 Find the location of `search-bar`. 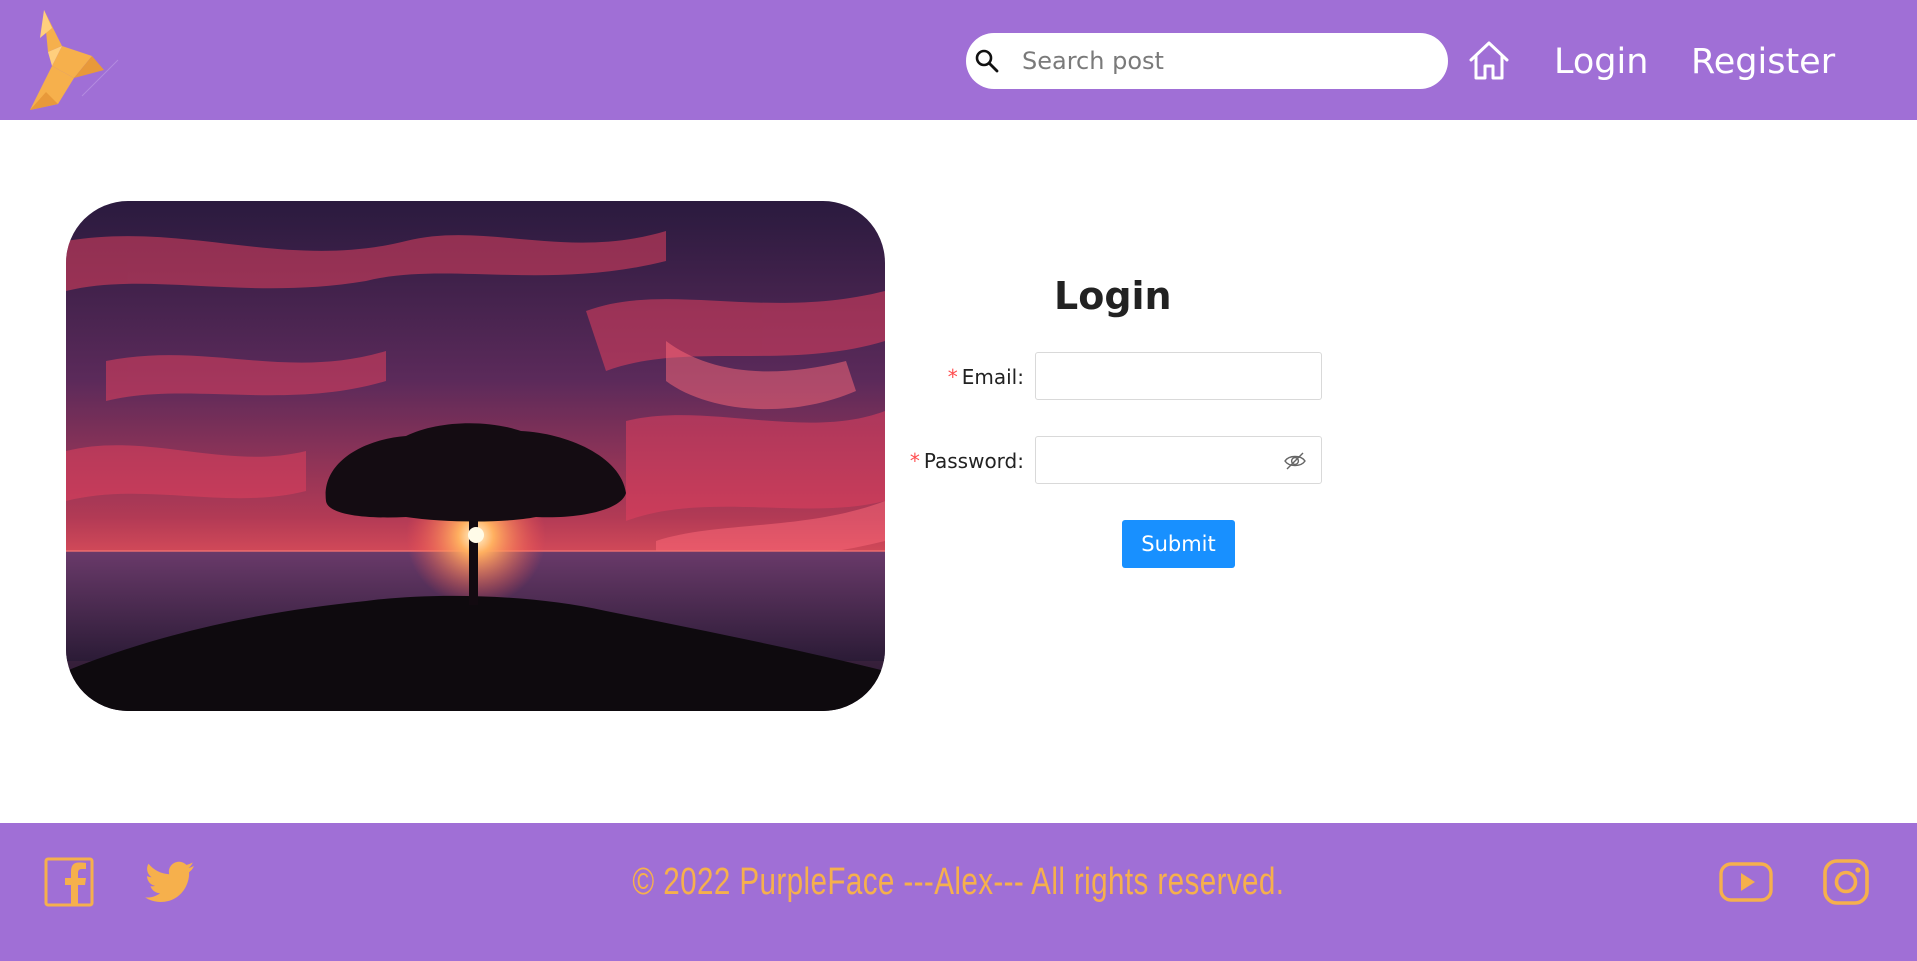

search-bar is located at coordinates (1207, 61).